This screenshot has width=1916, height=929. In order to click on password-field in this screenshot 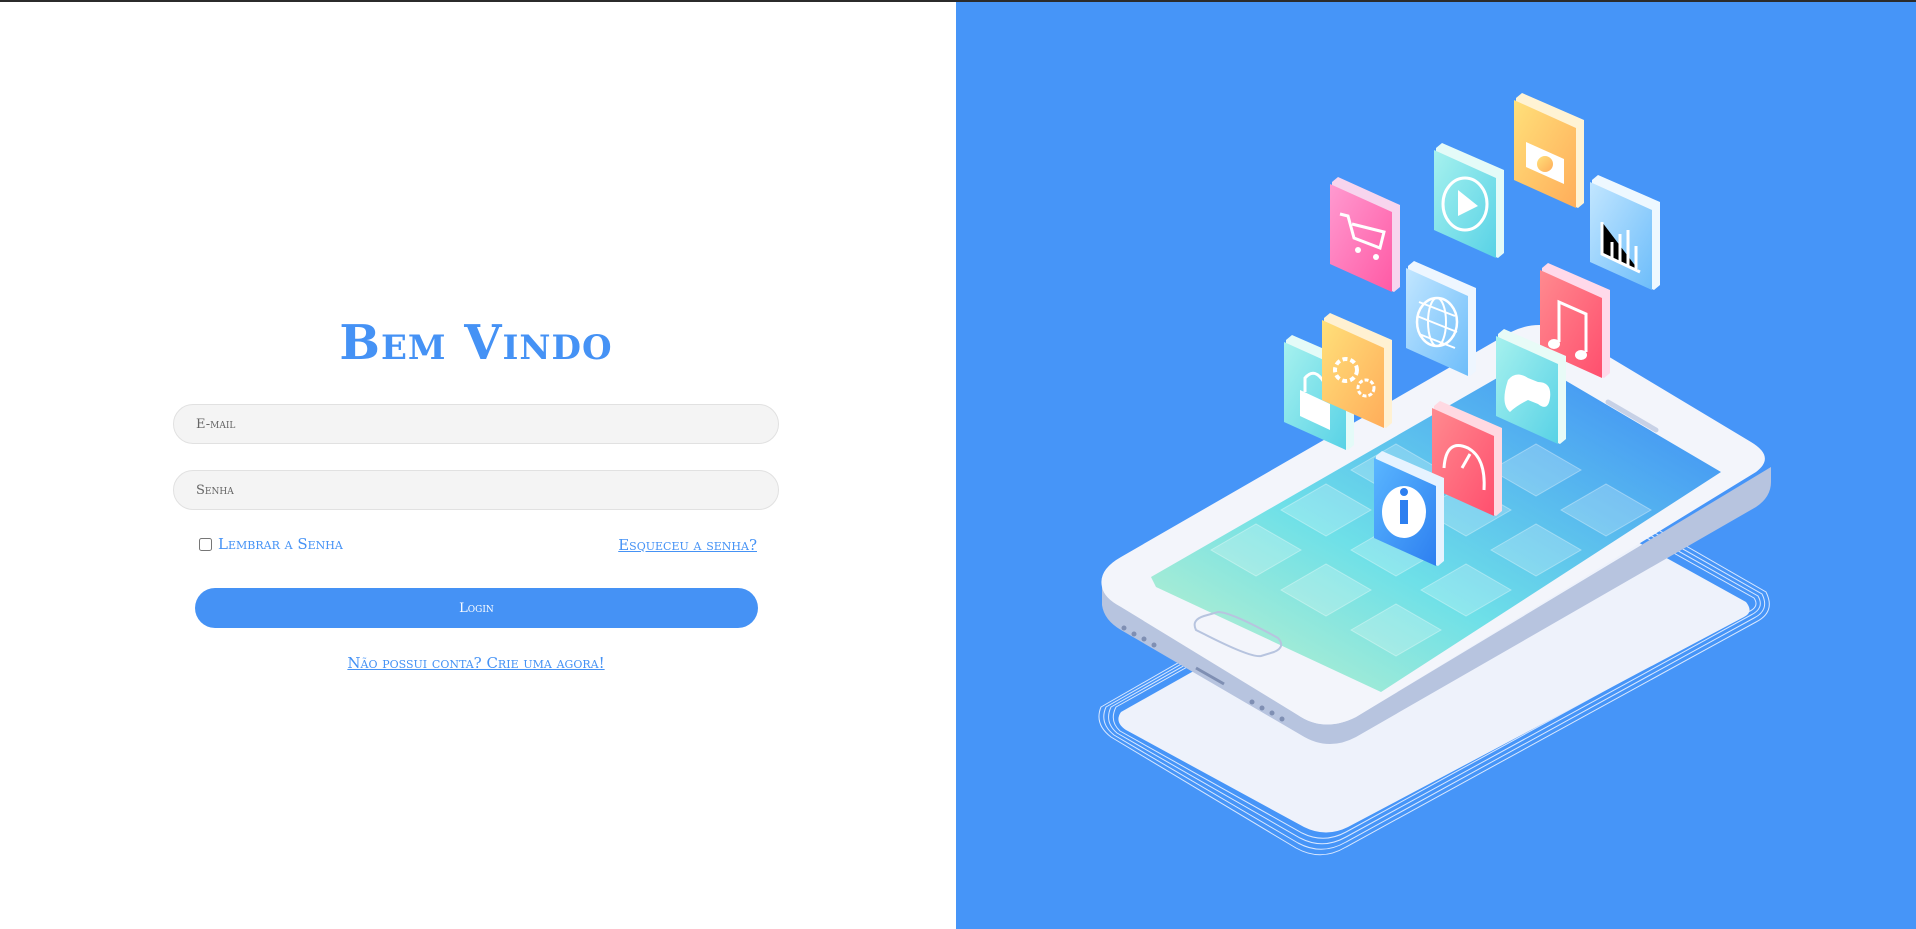, I will do `click(476, 490)`.